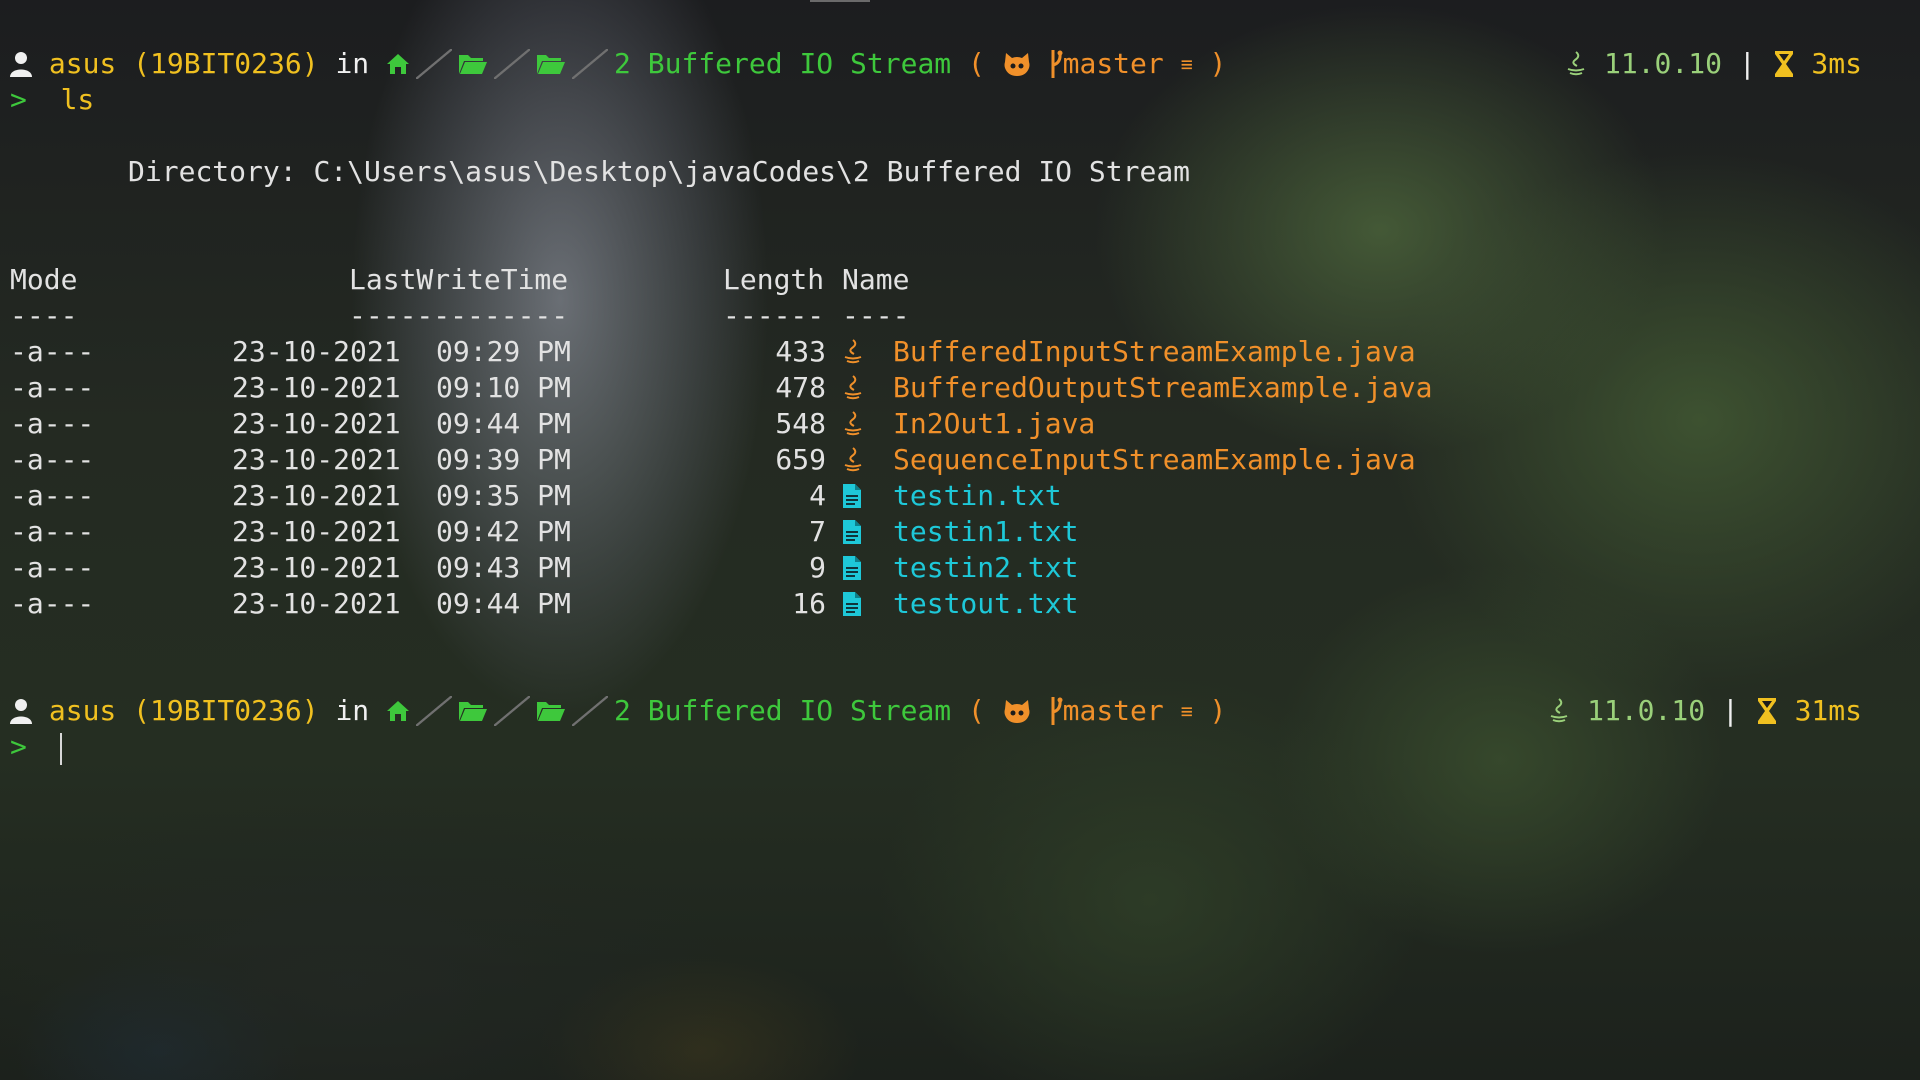 The width and height of the screenshot is (1920, 1080). What do you see at coordinates (800, 423) in the screenshot?
I see `file-length: 548` at bounding box center [800, 423].